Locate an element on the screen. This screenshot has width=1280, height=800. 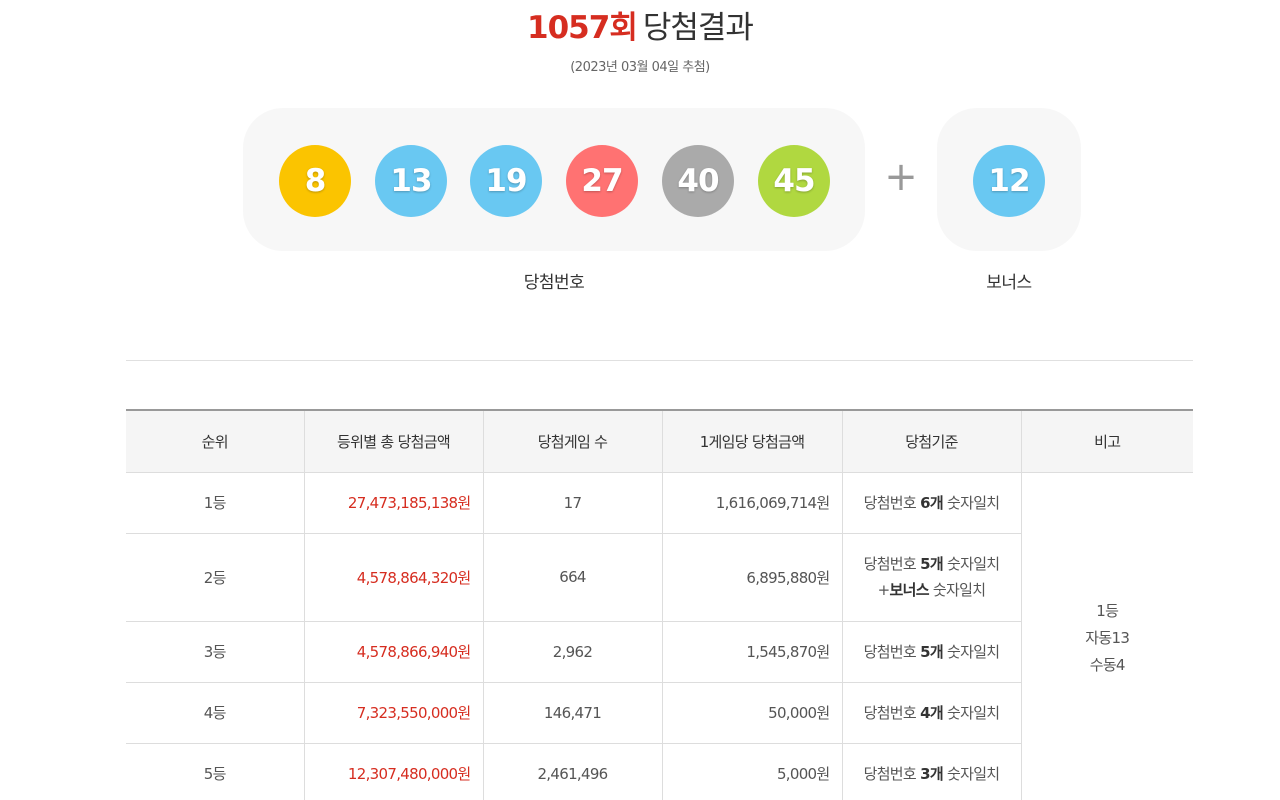
rank-cell: 5등 is located at coordinates (215, 771).